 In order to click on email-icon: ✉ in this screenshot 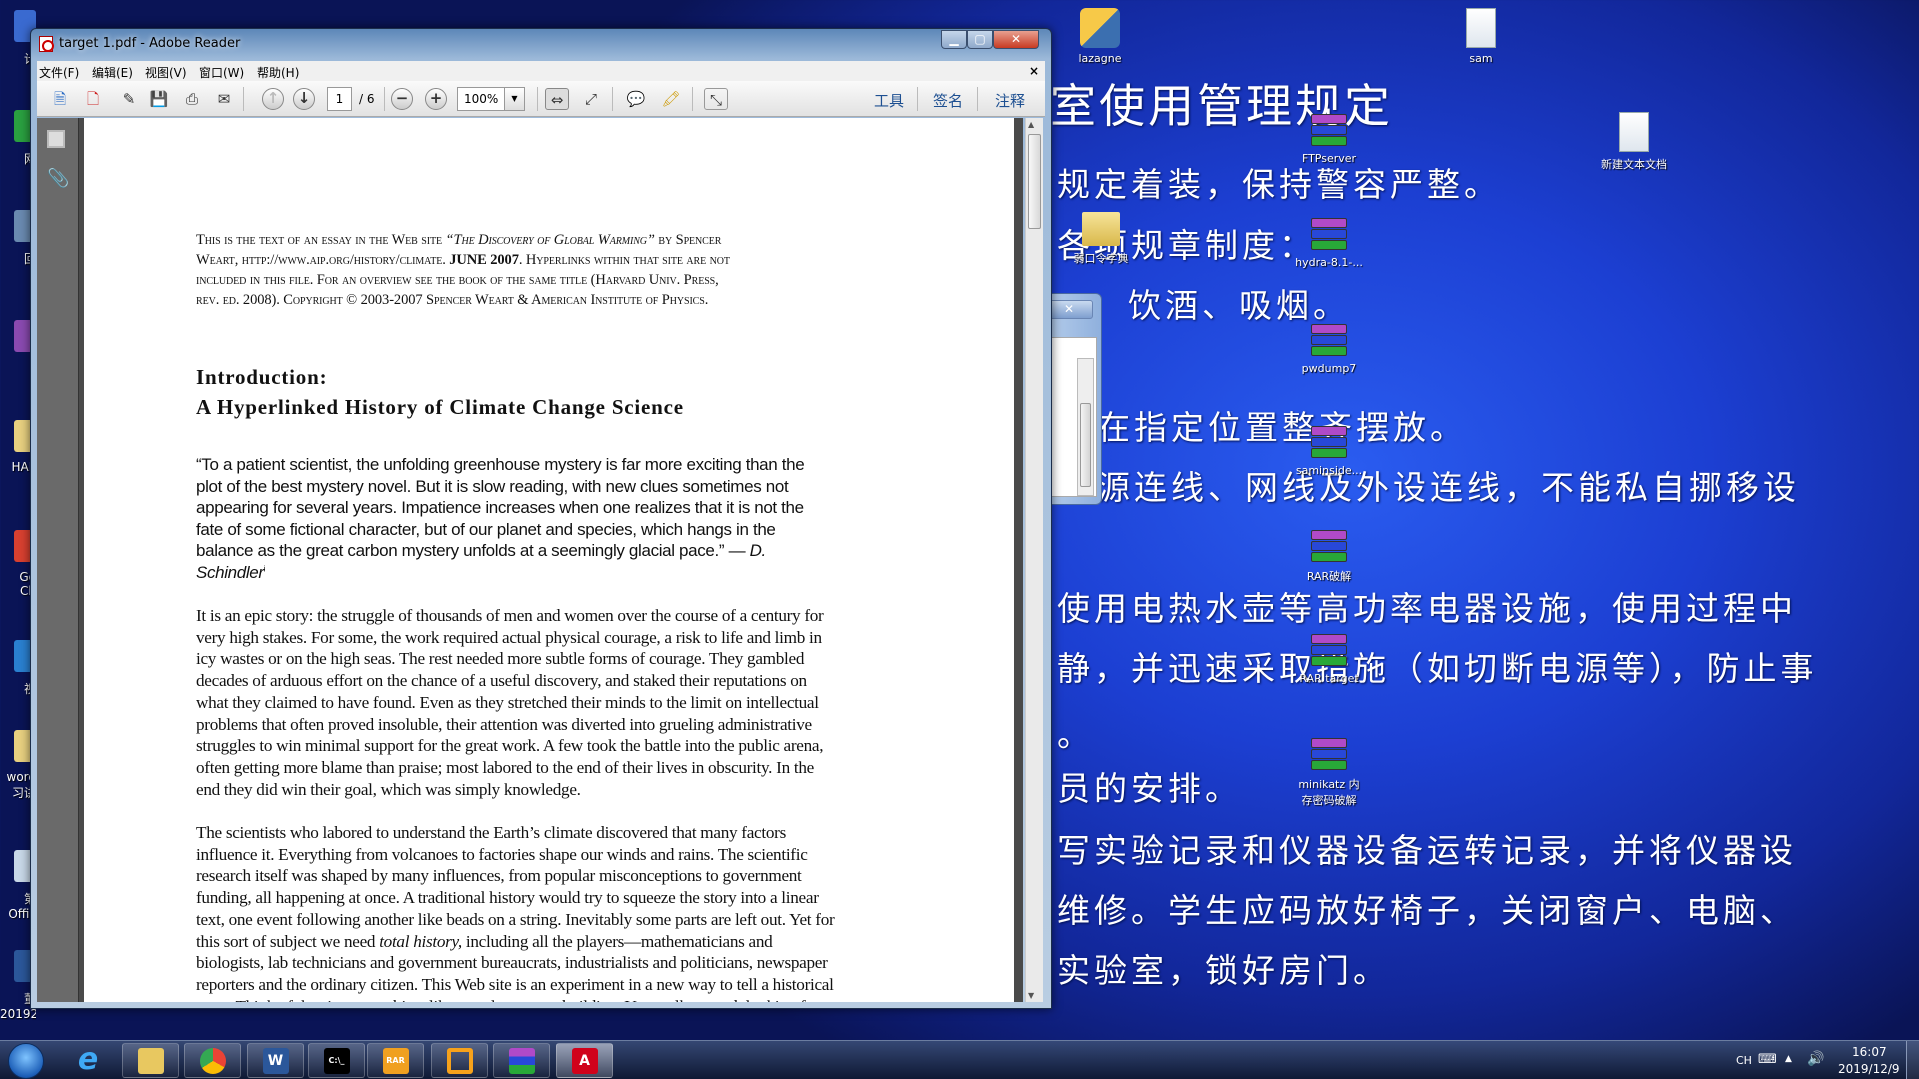, I will do `click(224, 99)`.